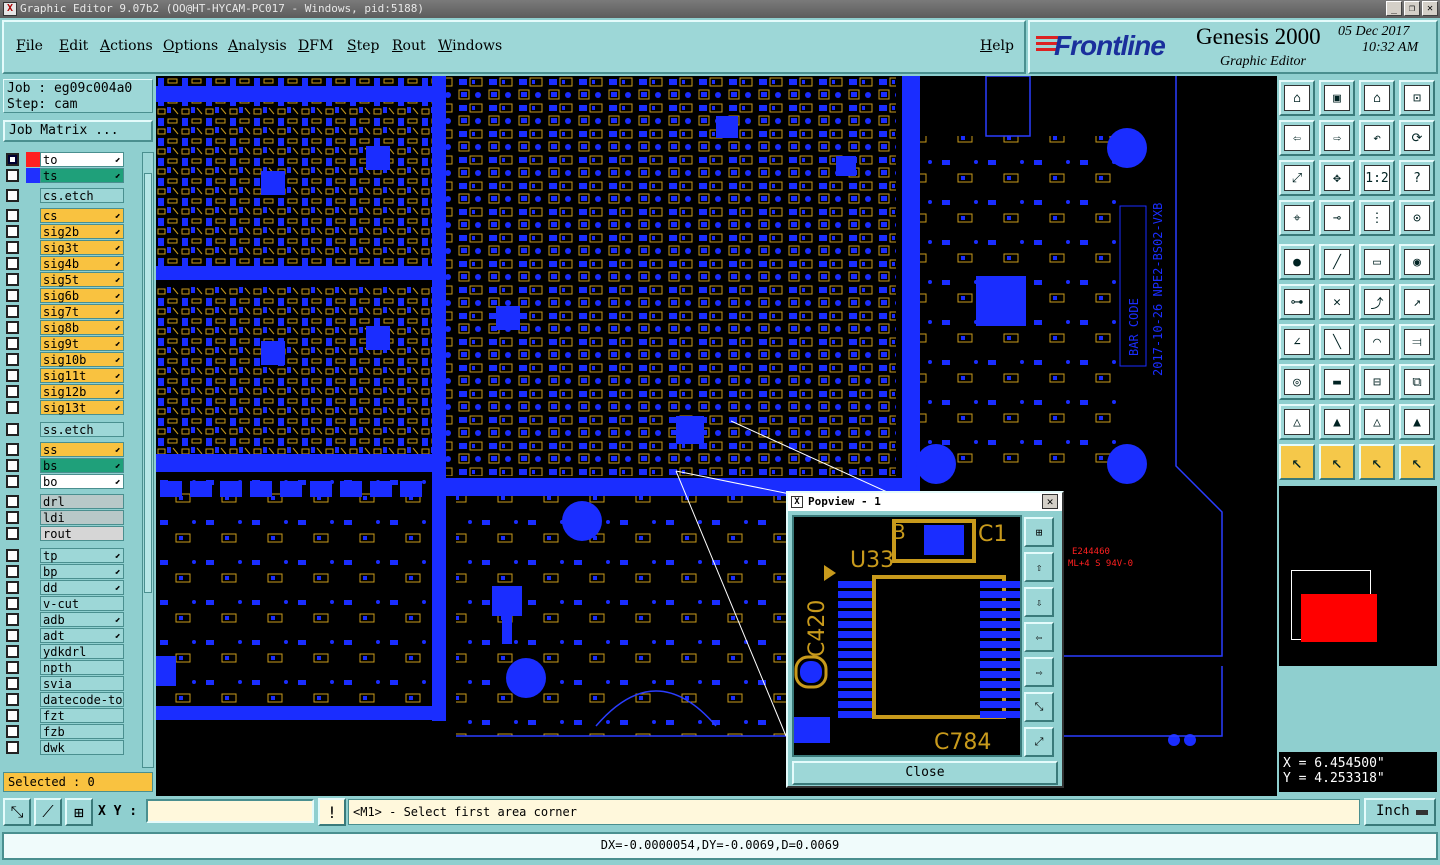 This screenshot has height=865, width=1440. I want to click on popview-zoom-in-icon: ⤡, so click(1039, 707).